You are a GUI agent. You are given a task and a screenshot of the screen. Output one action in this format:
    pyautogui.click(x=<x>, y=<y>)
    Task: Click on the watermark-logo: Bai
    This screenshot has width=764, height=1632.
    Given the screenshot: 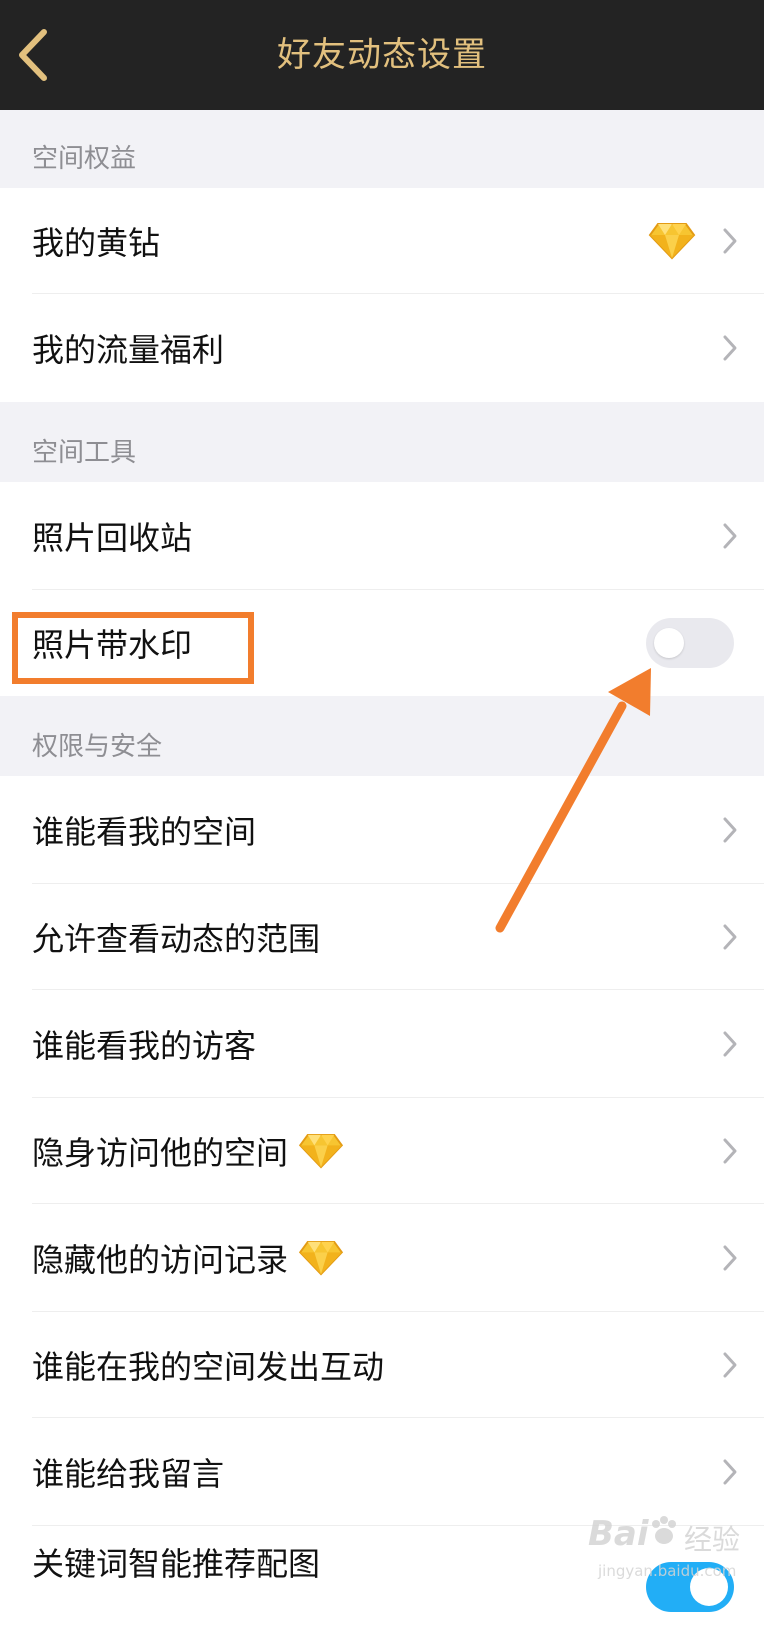 What is the action you would take?
    pyautogui.click(x=618, y=1534)
    